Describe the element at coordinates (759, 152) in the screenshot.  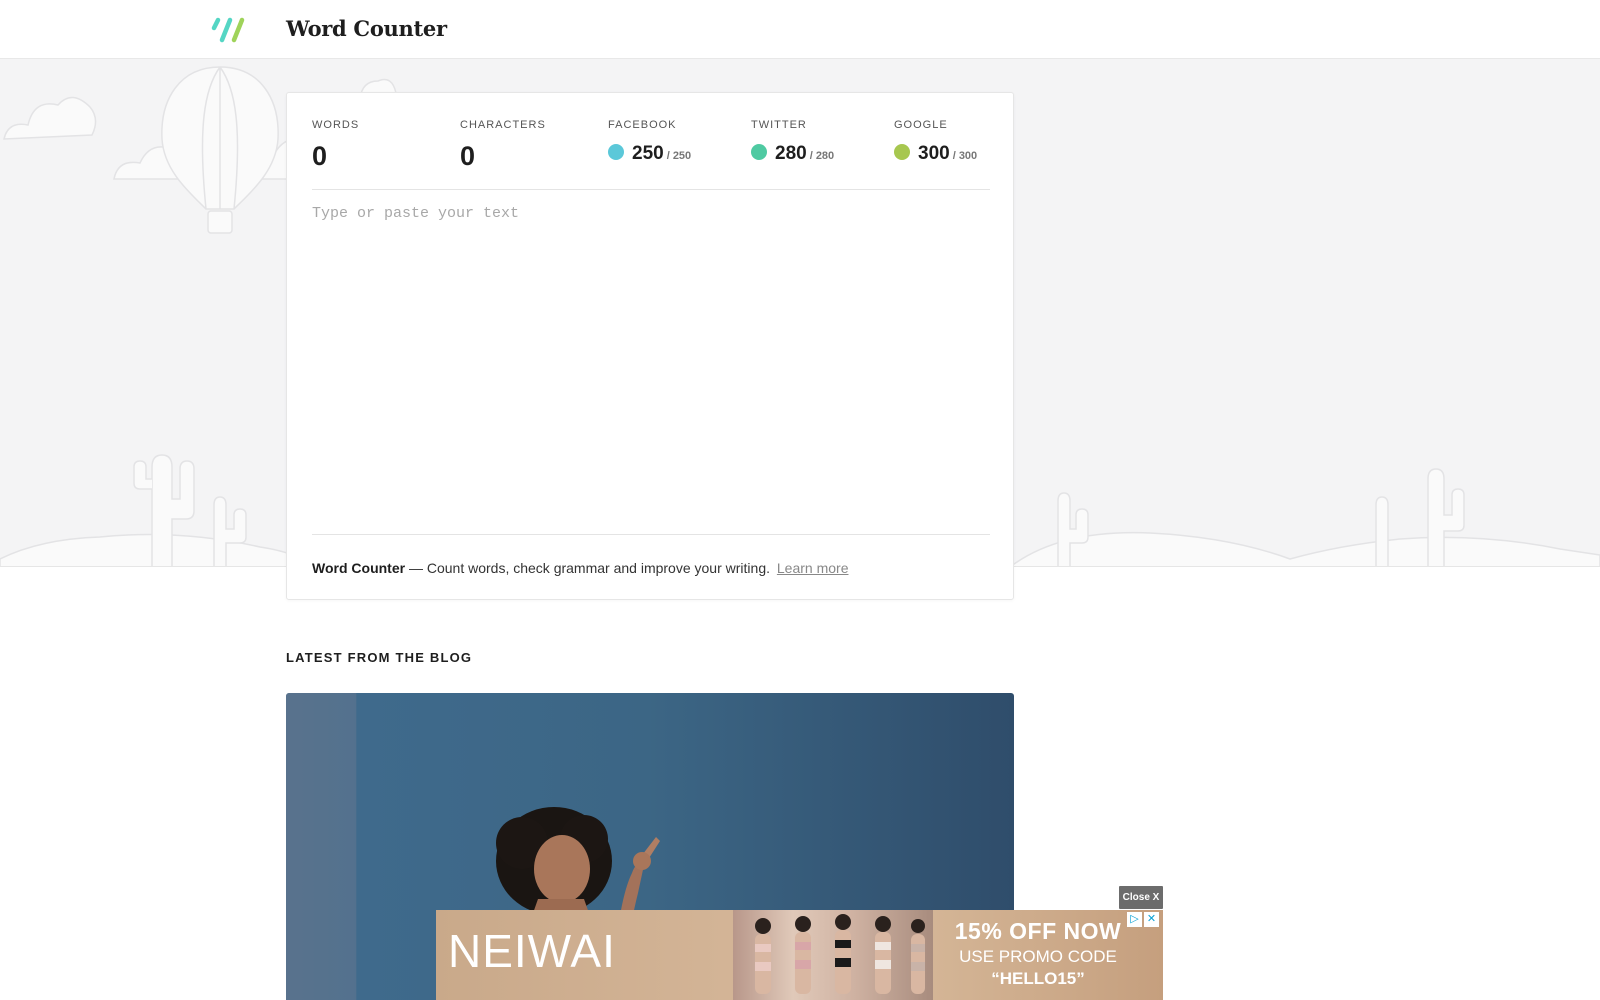
I see `twitter-indicator-icon` at that location.